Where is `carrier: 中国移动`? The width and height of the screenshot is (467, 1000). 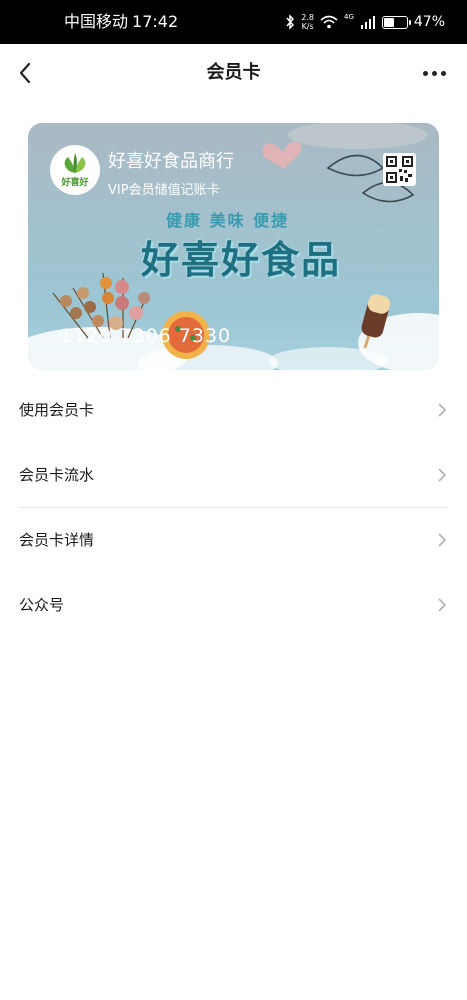
carrier: 中国移动 is located at coordinates (96, 21).